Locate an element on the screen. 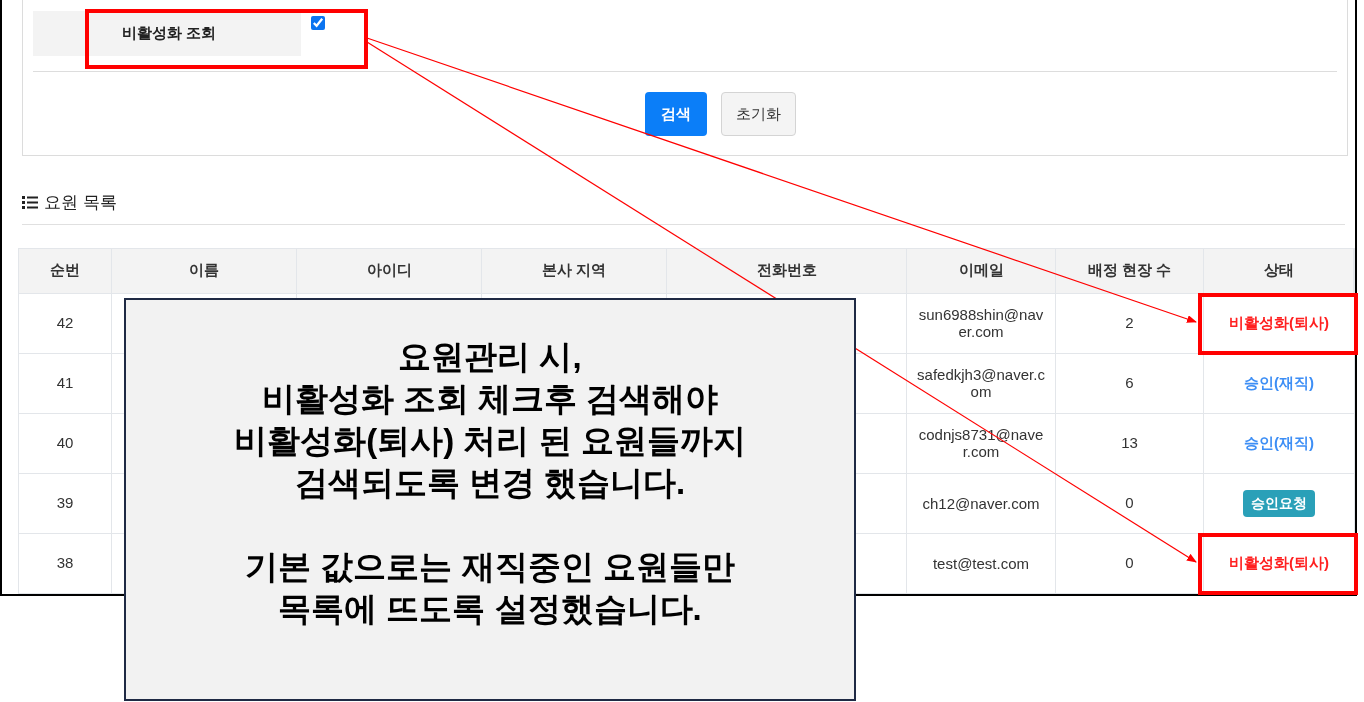 This screenshot has height=702, width=1364. email-text: sun6988shin@naver.com is located at coordinates (981, 323).